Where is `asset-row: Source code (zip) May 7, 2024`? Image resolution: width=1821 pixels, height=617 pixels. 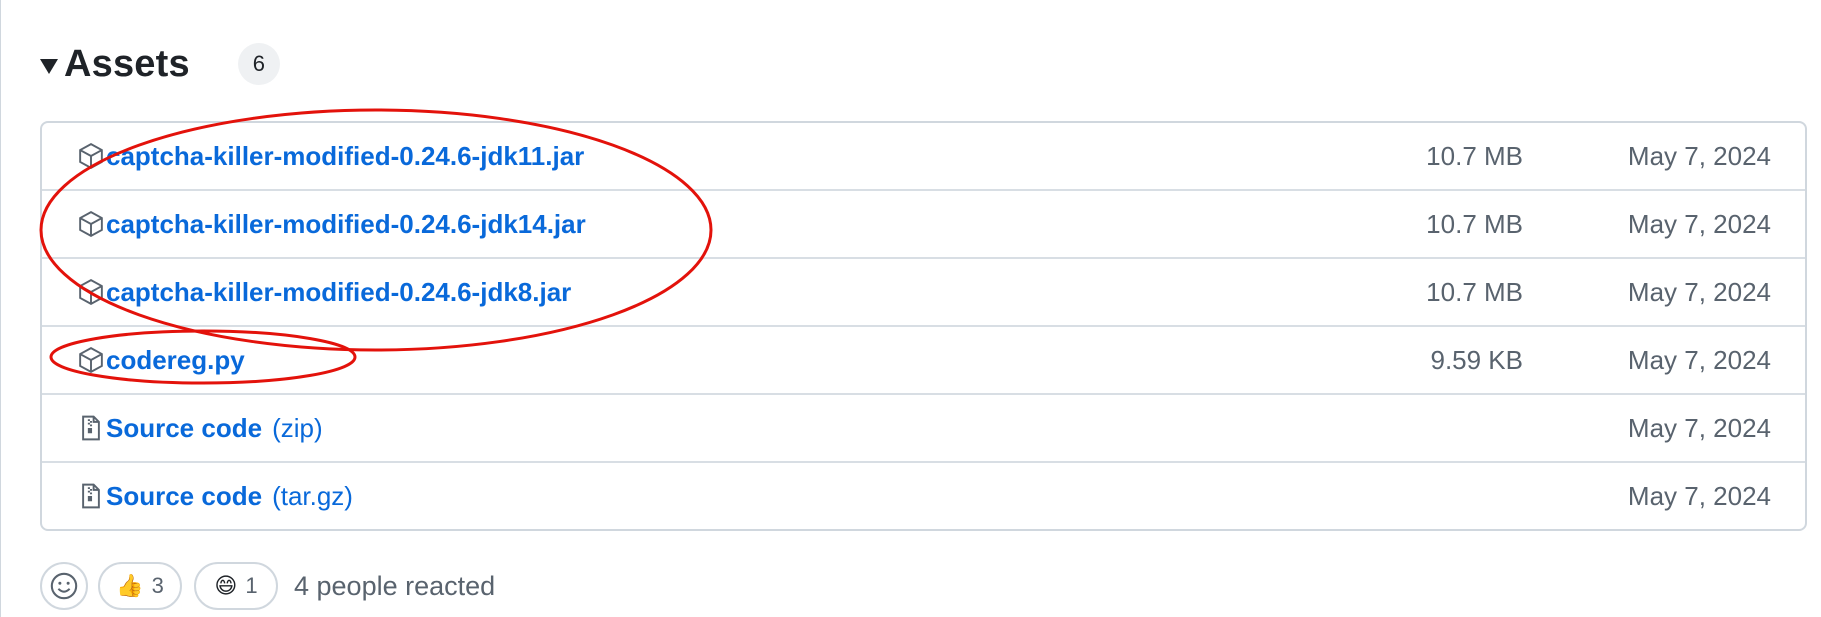 asset-row: Source code (zip) May 7, 2024 is located at coordinates (923, 427).